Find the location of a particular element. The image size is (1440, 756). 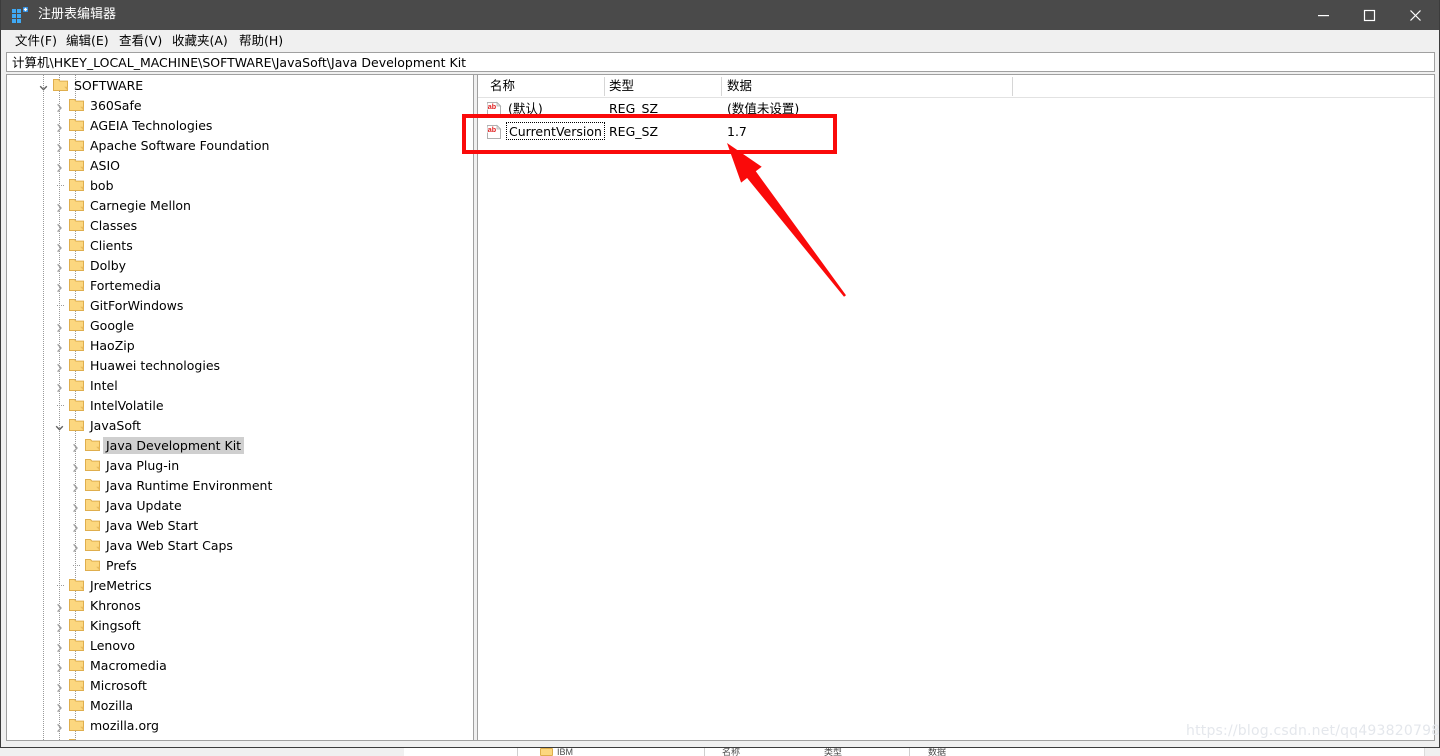

column-header-data: 数据 is located at coordinates (739, 86).